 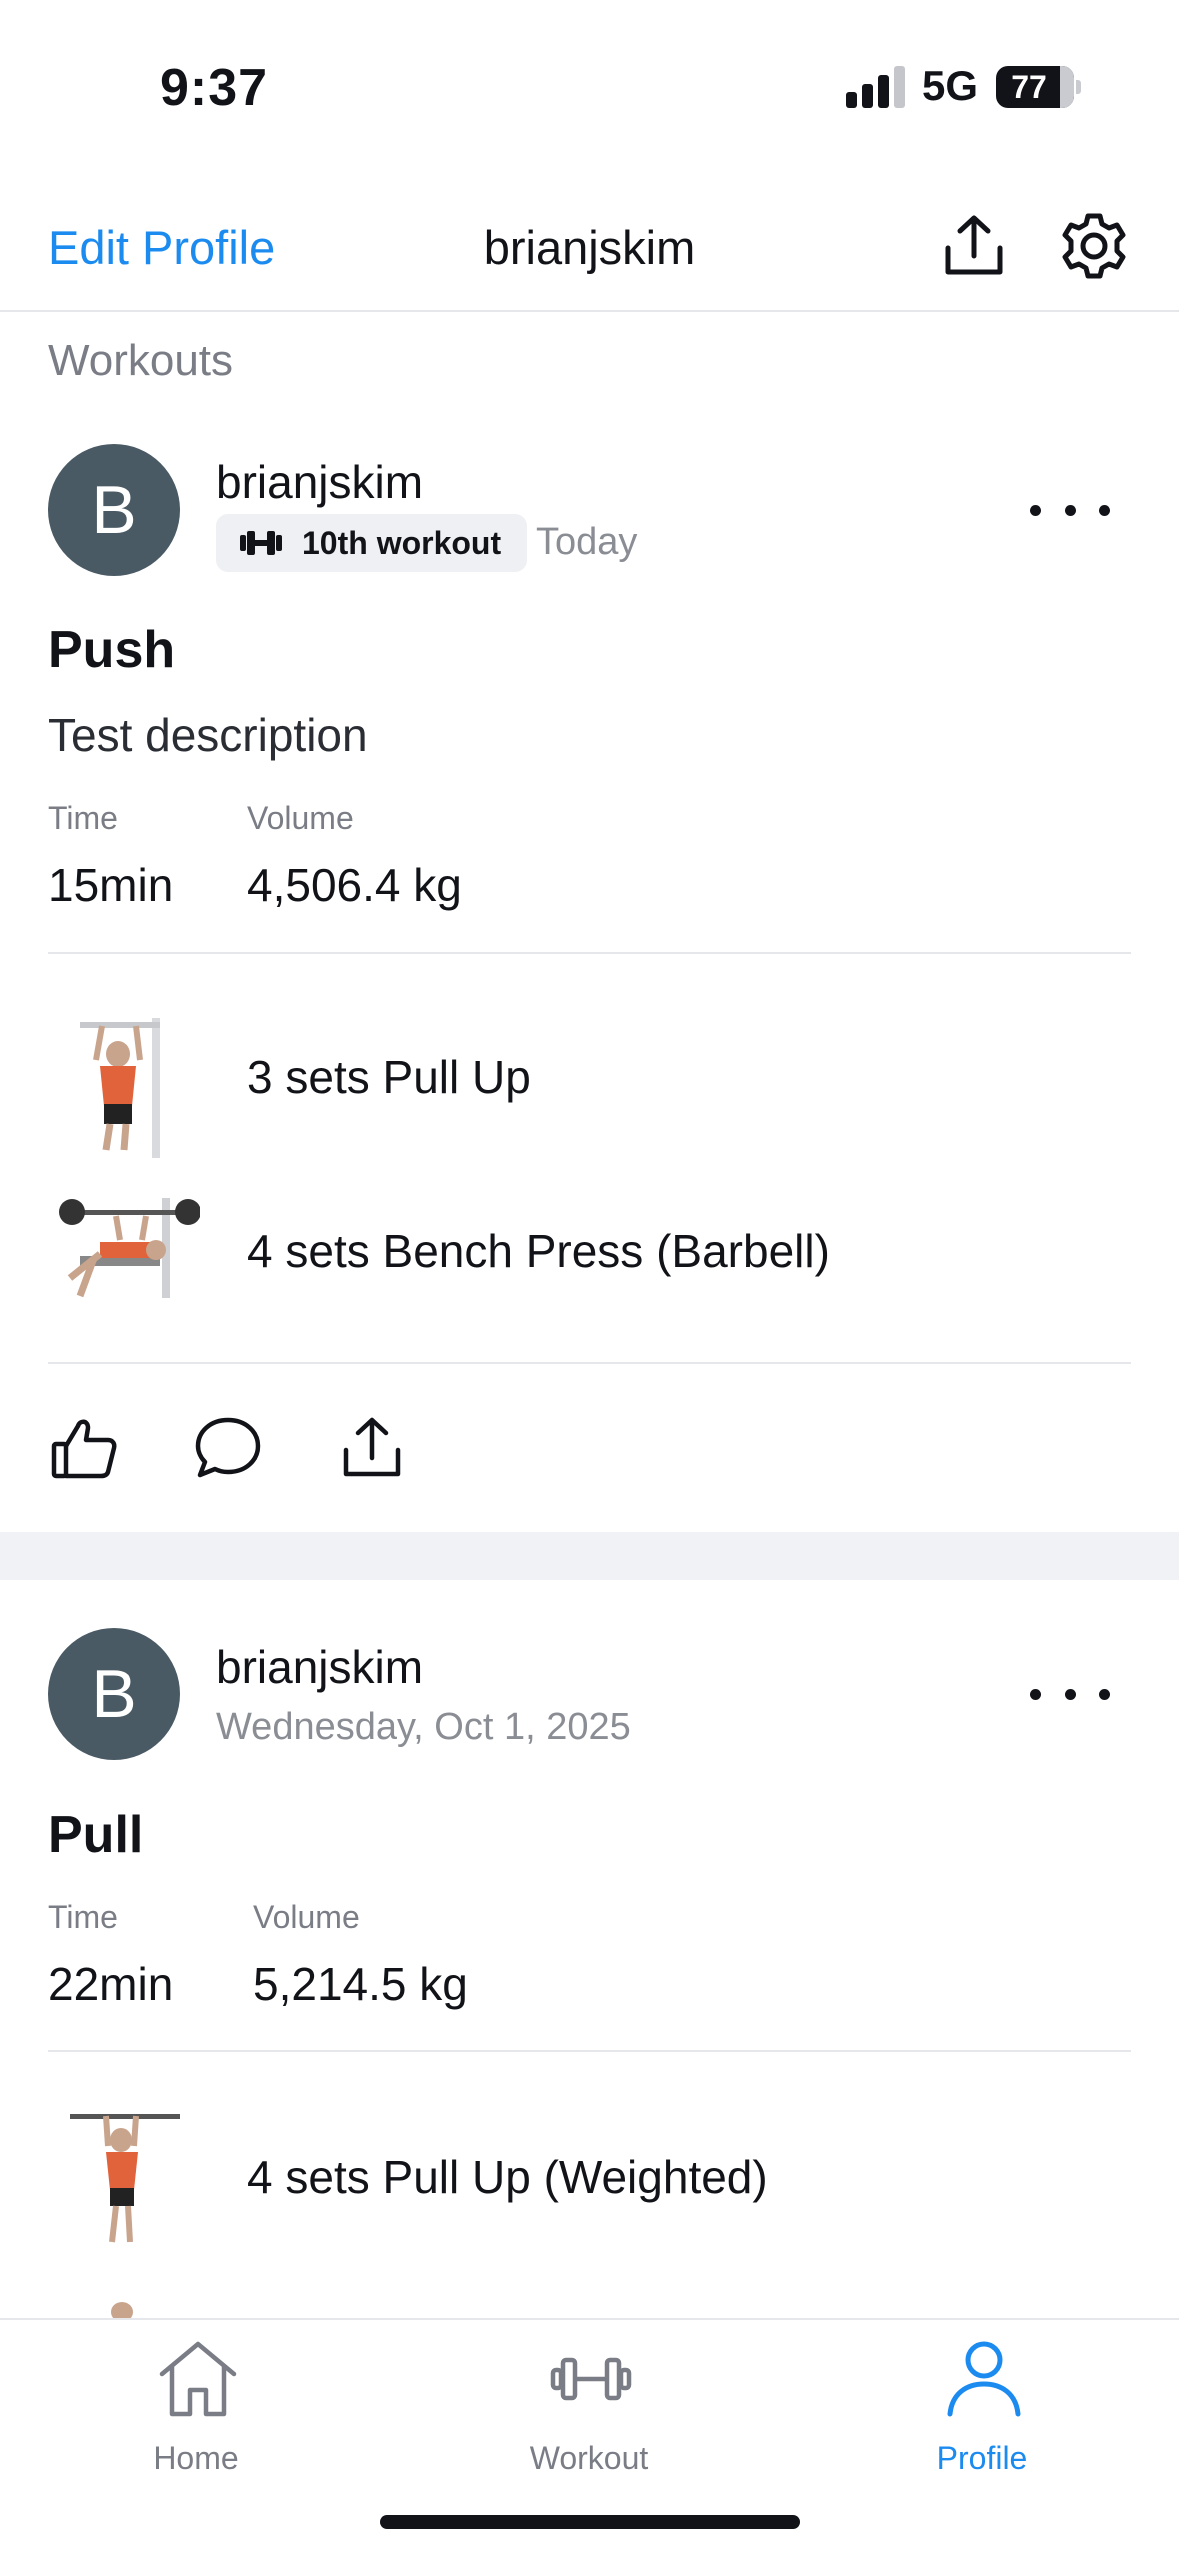 I want to click on exercise-illustration-partial, so click(x=123, y=2312).